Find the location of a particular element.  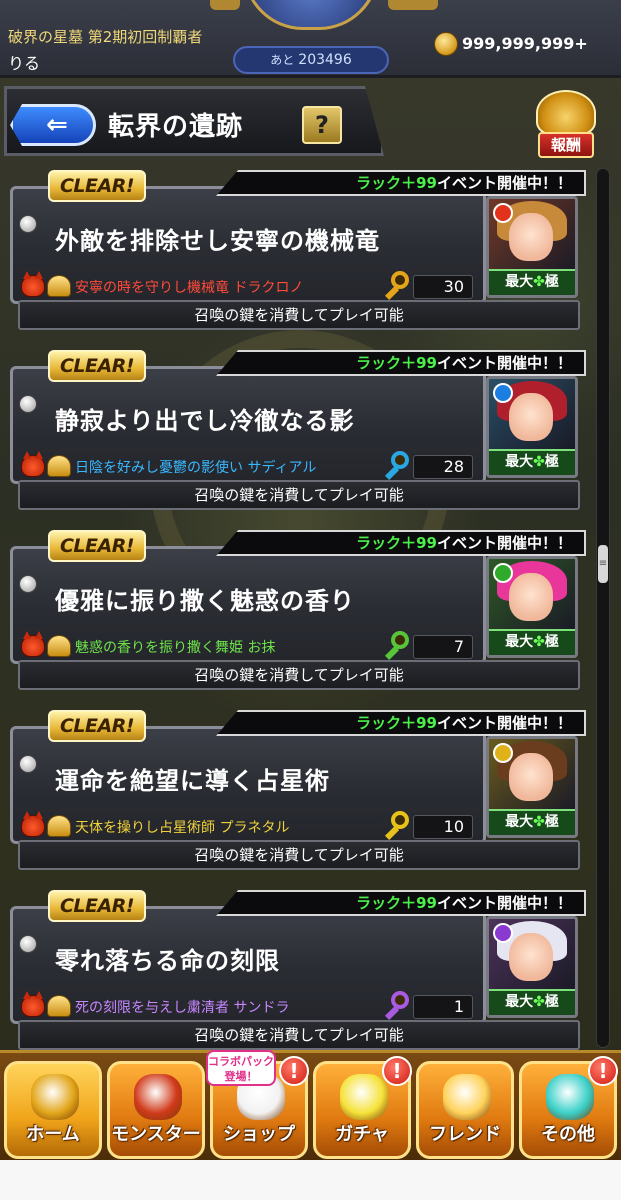

exp-value: 203496 is located at coordinates (325, 60).